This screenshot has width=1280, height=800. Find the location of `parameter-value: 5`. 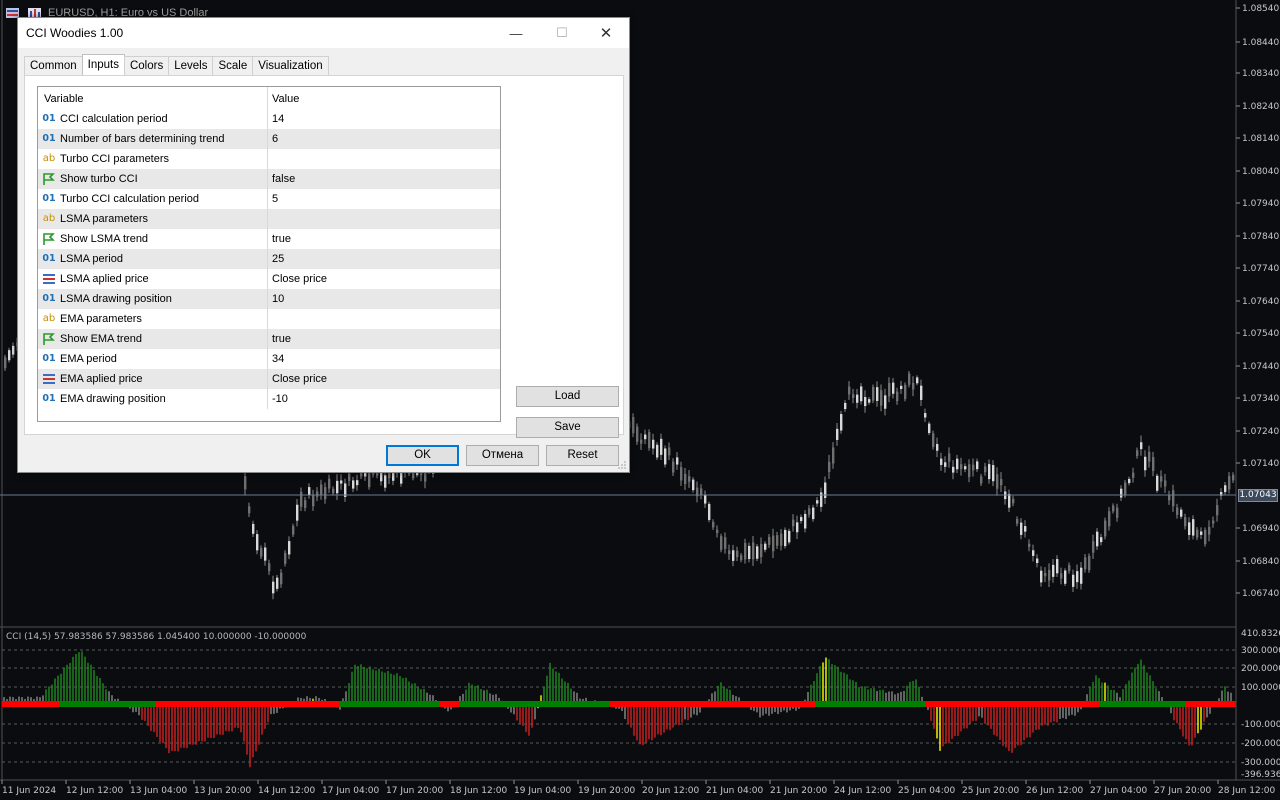

parameter-value: 5 is located at coordinates (275, 199).